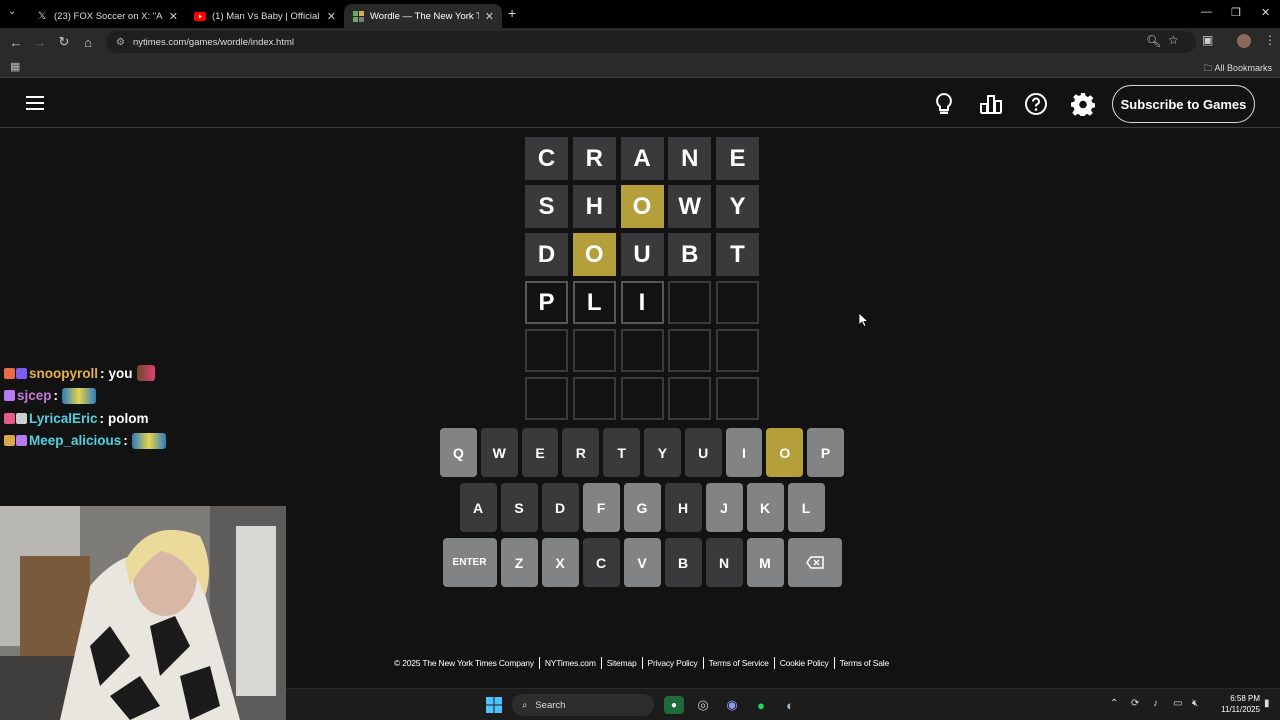 The width and height of the screenshot is (1280, 720). Describe the element at coordinates (1114, 703) in the screenshot. I see `tray-overflow-icon: ⌃` at that location.